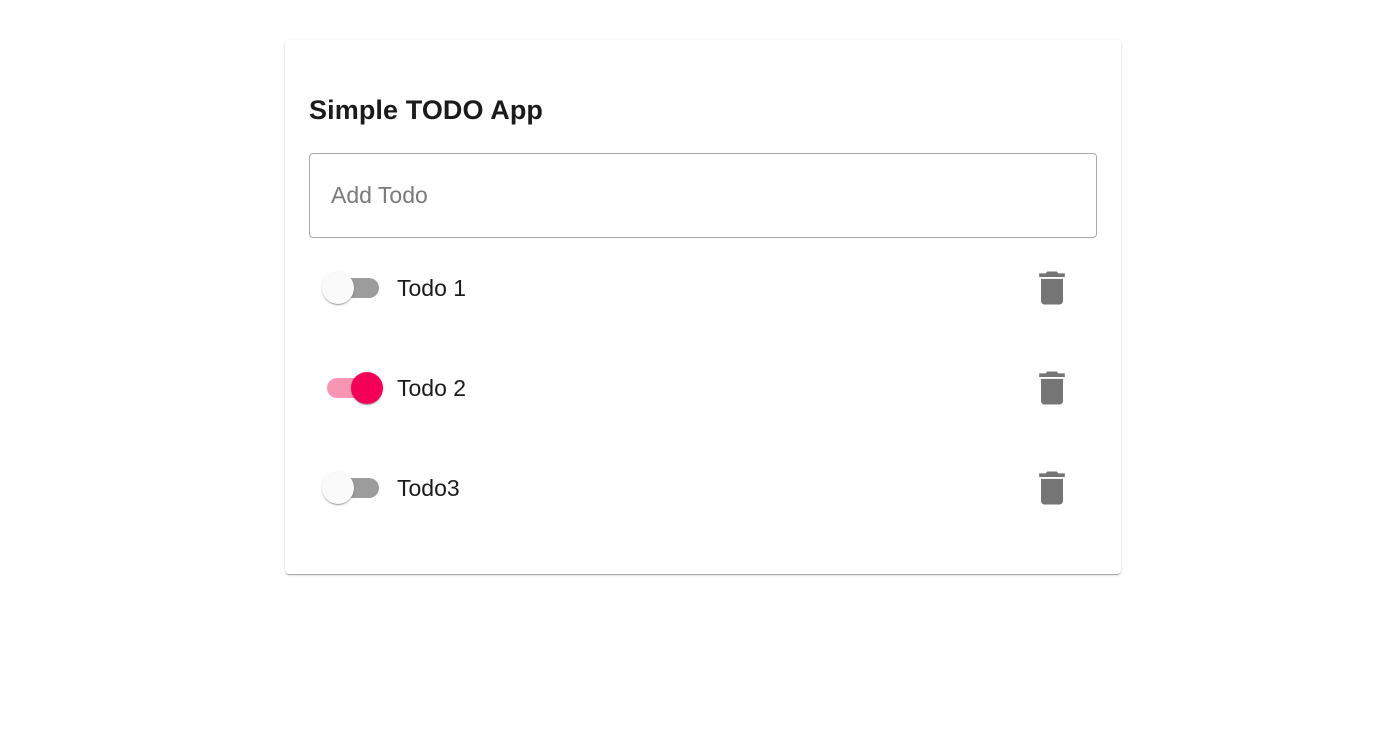  I want to click on todo-label: Todo 1, so click(432, 288).